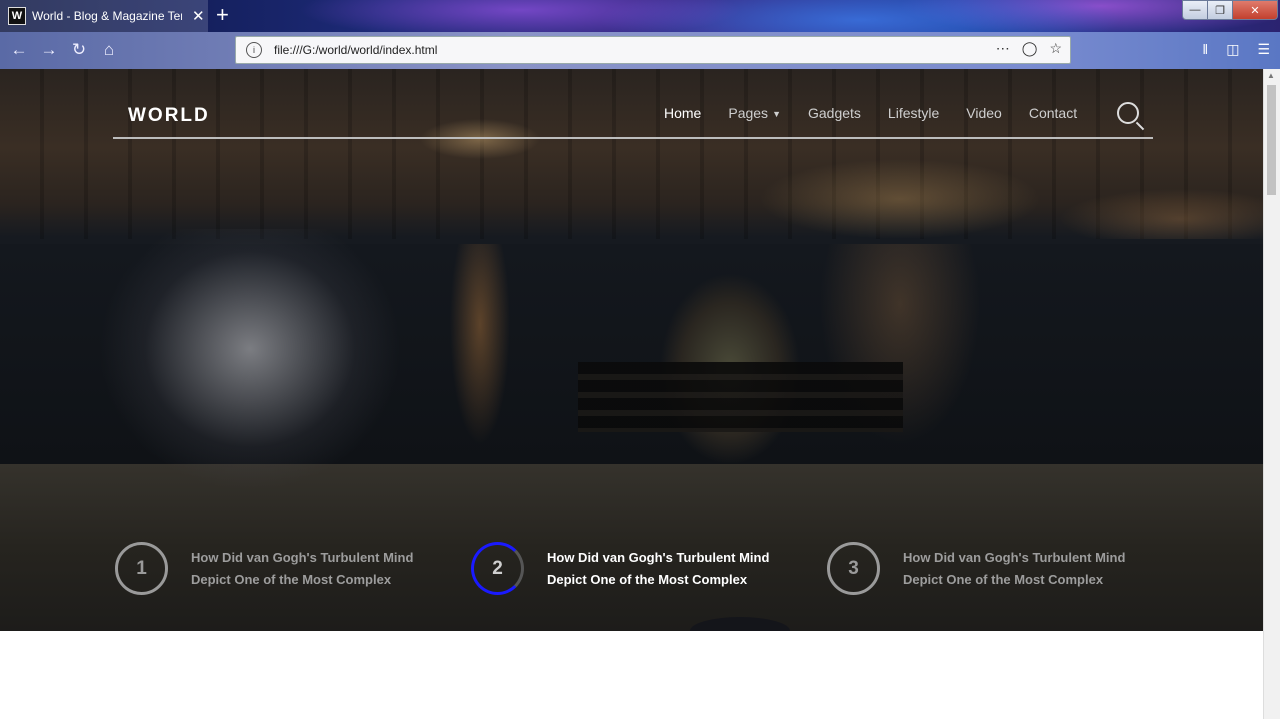 The width and height of the screenshot is (1280, 719). What do you see at coordinates (1263, 49) in the screenshot?
I see `menu-icon: ☰` at bounding box center [1263, 49].